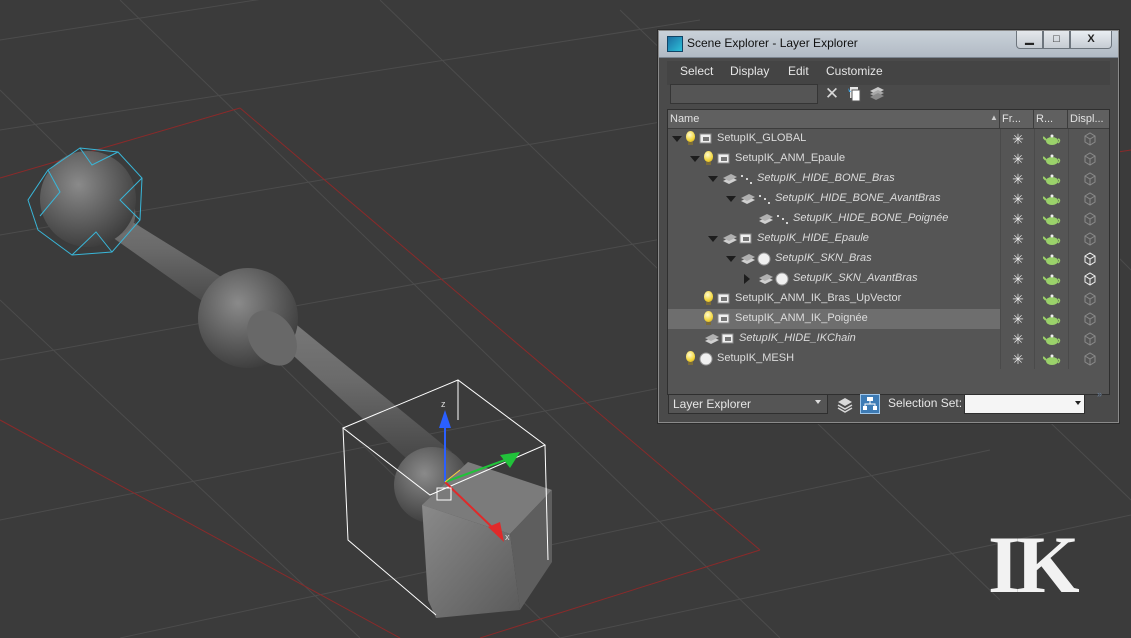 The height and width of the screenshot is (638, 1131). What do you see at coordinates (834, 199) in the screenshot?
I see `layer-name-cell: SetupIK_HIDE_BONE_AvantBras` at bounding box center [834, 199].